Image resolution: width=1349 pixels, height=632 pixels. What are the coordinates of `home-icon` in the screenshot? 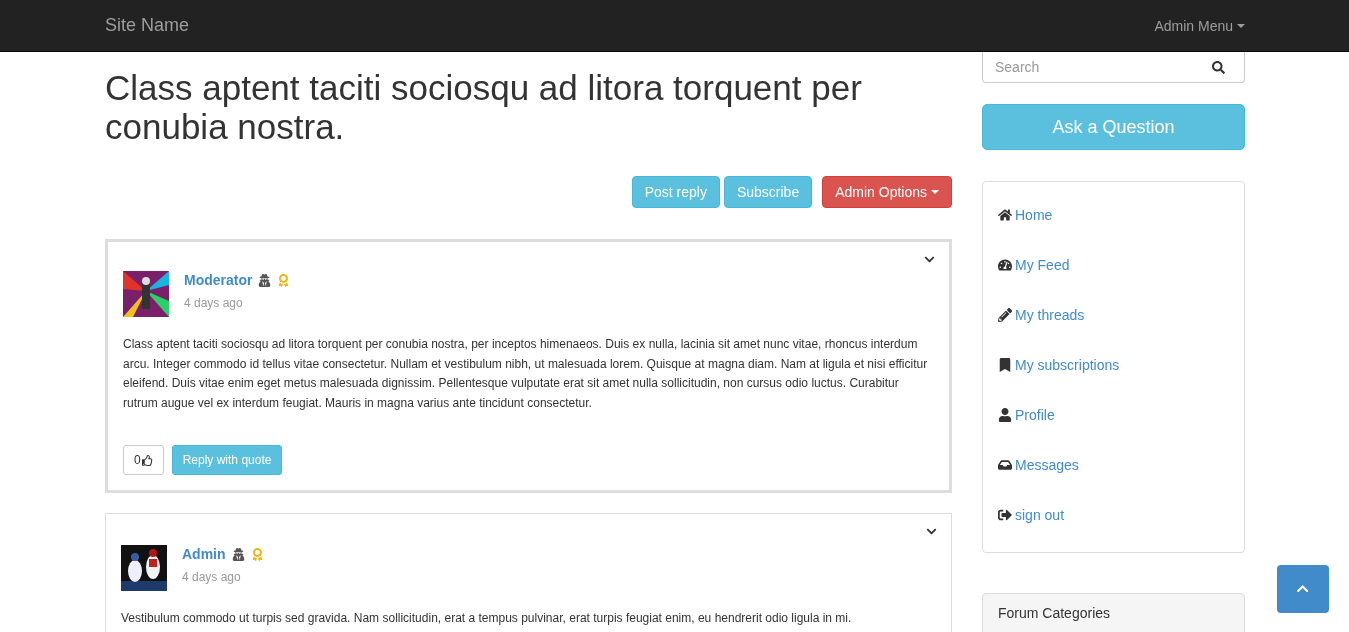 It's located at (1005, 215).